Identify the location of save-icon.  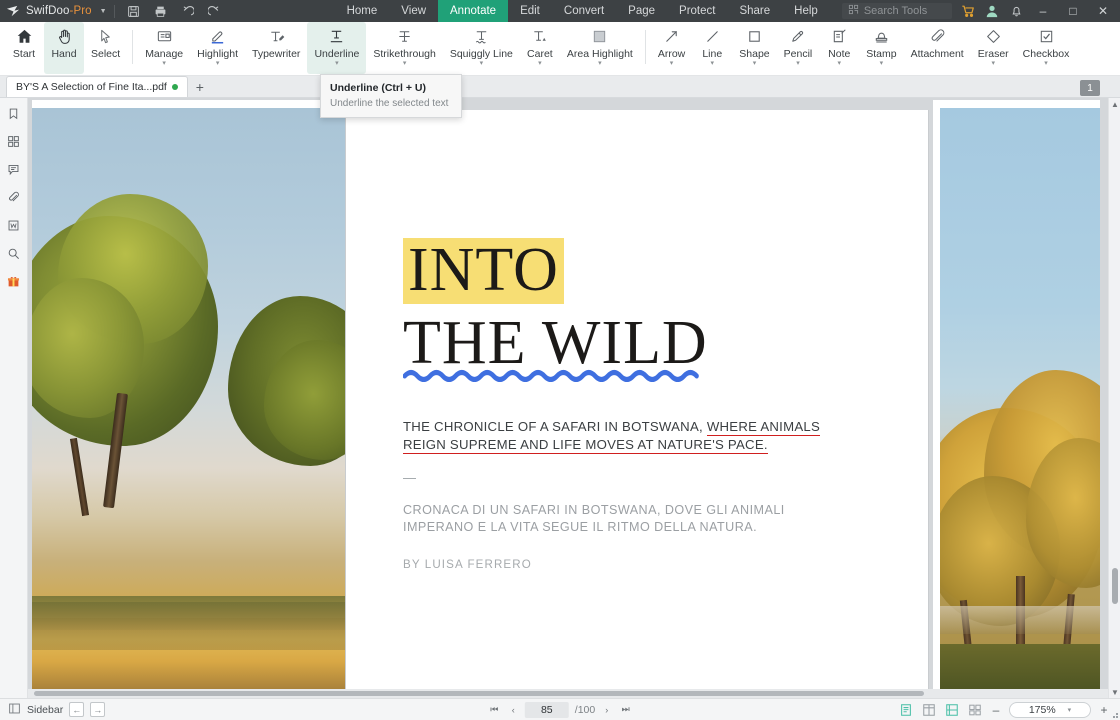
(134, 11).